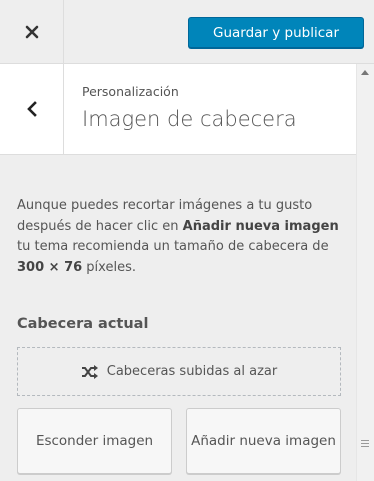  Describe the element at coordinates (189, 119) in the screenshot. I see `section-title: Imagen de cabecera` at that location.